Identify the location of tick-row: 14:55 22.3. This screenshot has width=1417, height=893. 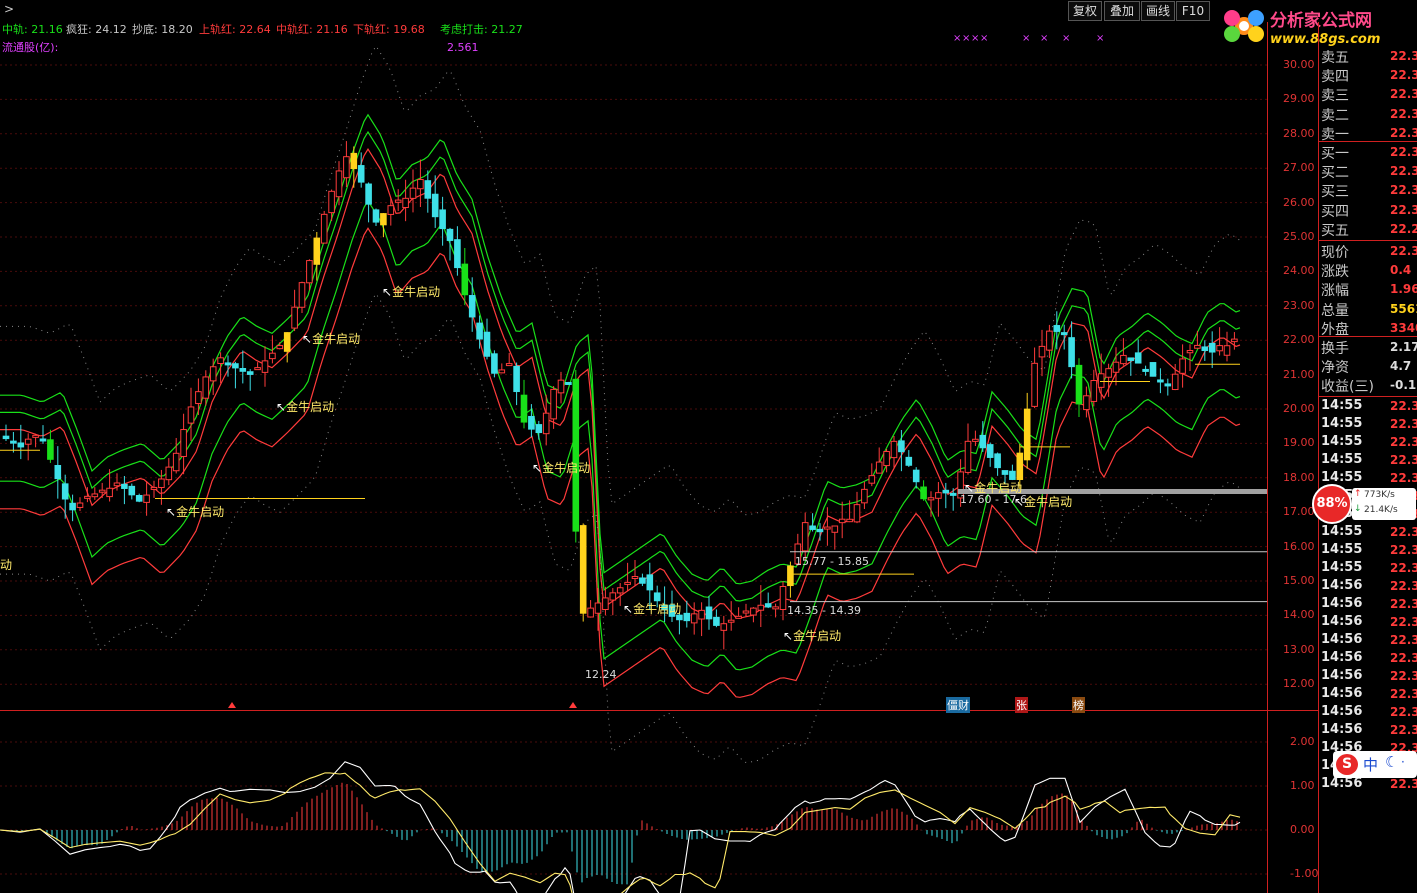
(1369, 567).